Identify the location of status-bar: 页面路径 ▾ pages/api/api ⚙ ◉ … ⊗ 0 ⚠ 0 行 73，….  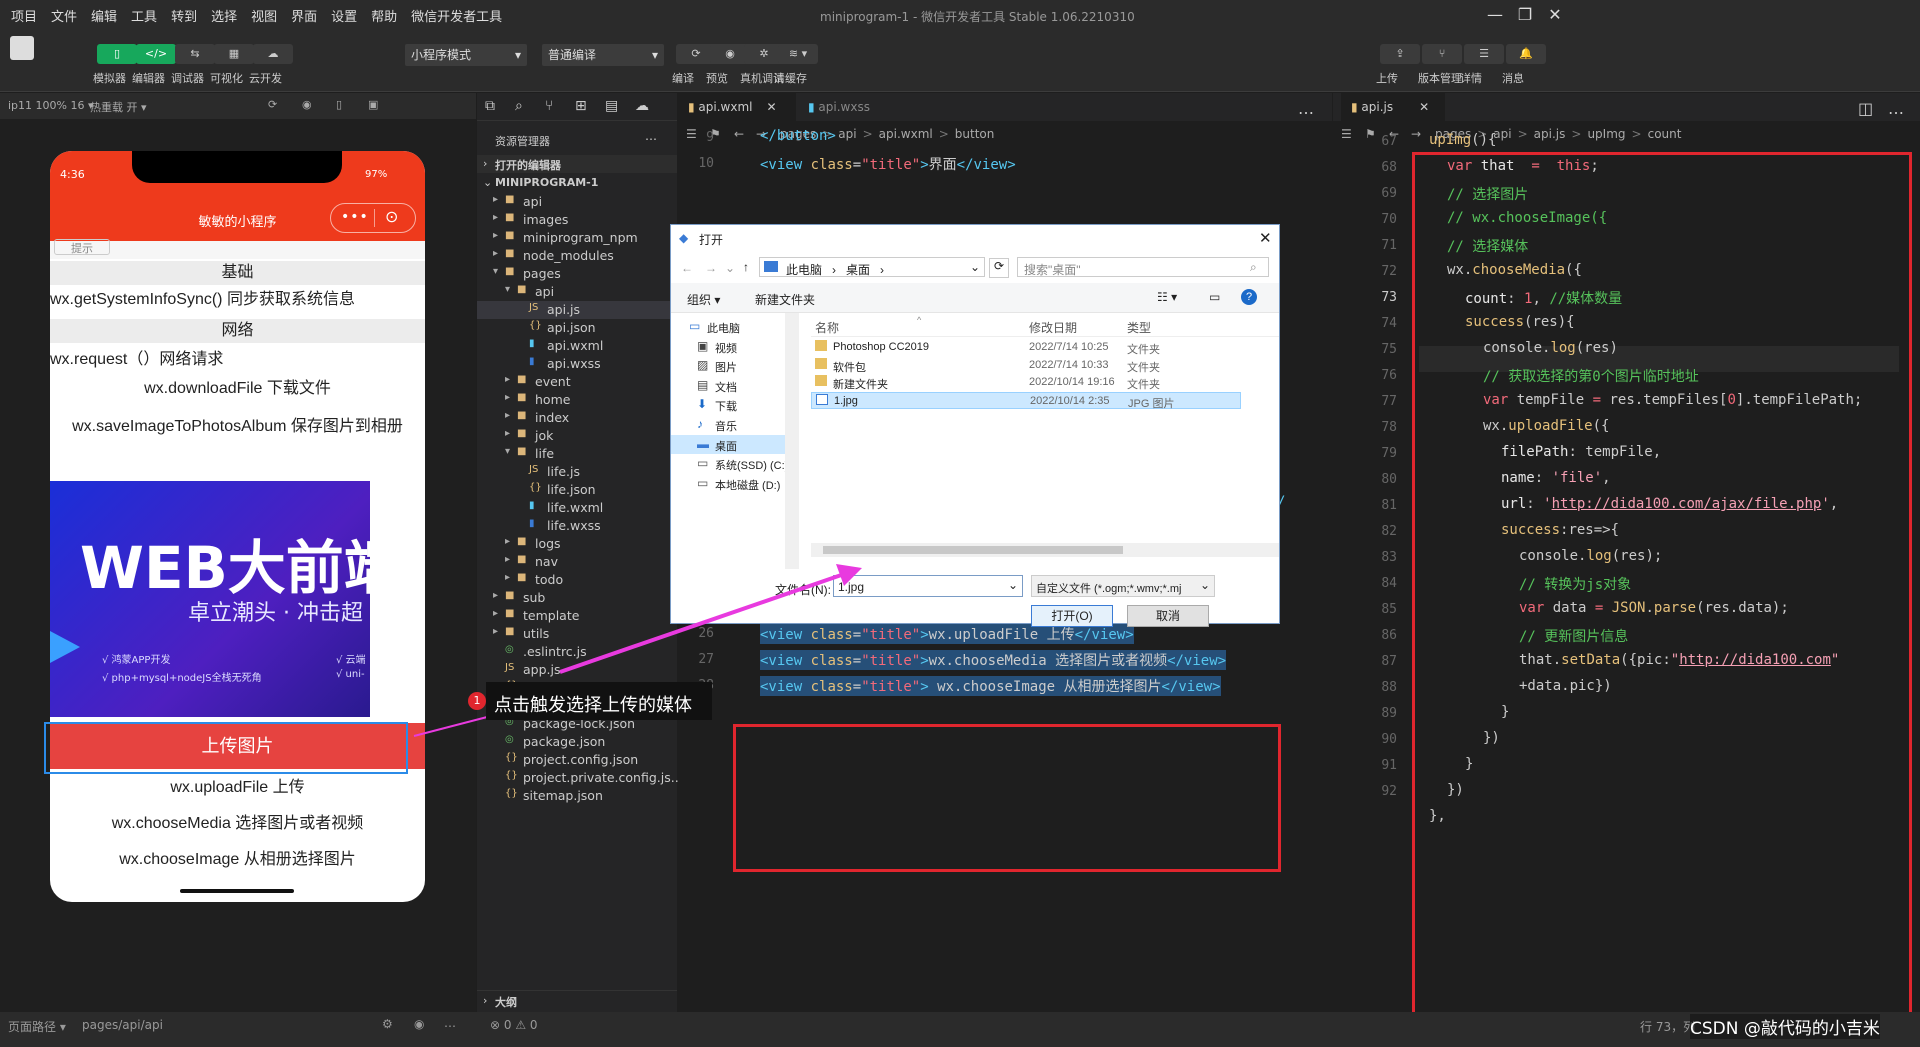
(960, 1029).